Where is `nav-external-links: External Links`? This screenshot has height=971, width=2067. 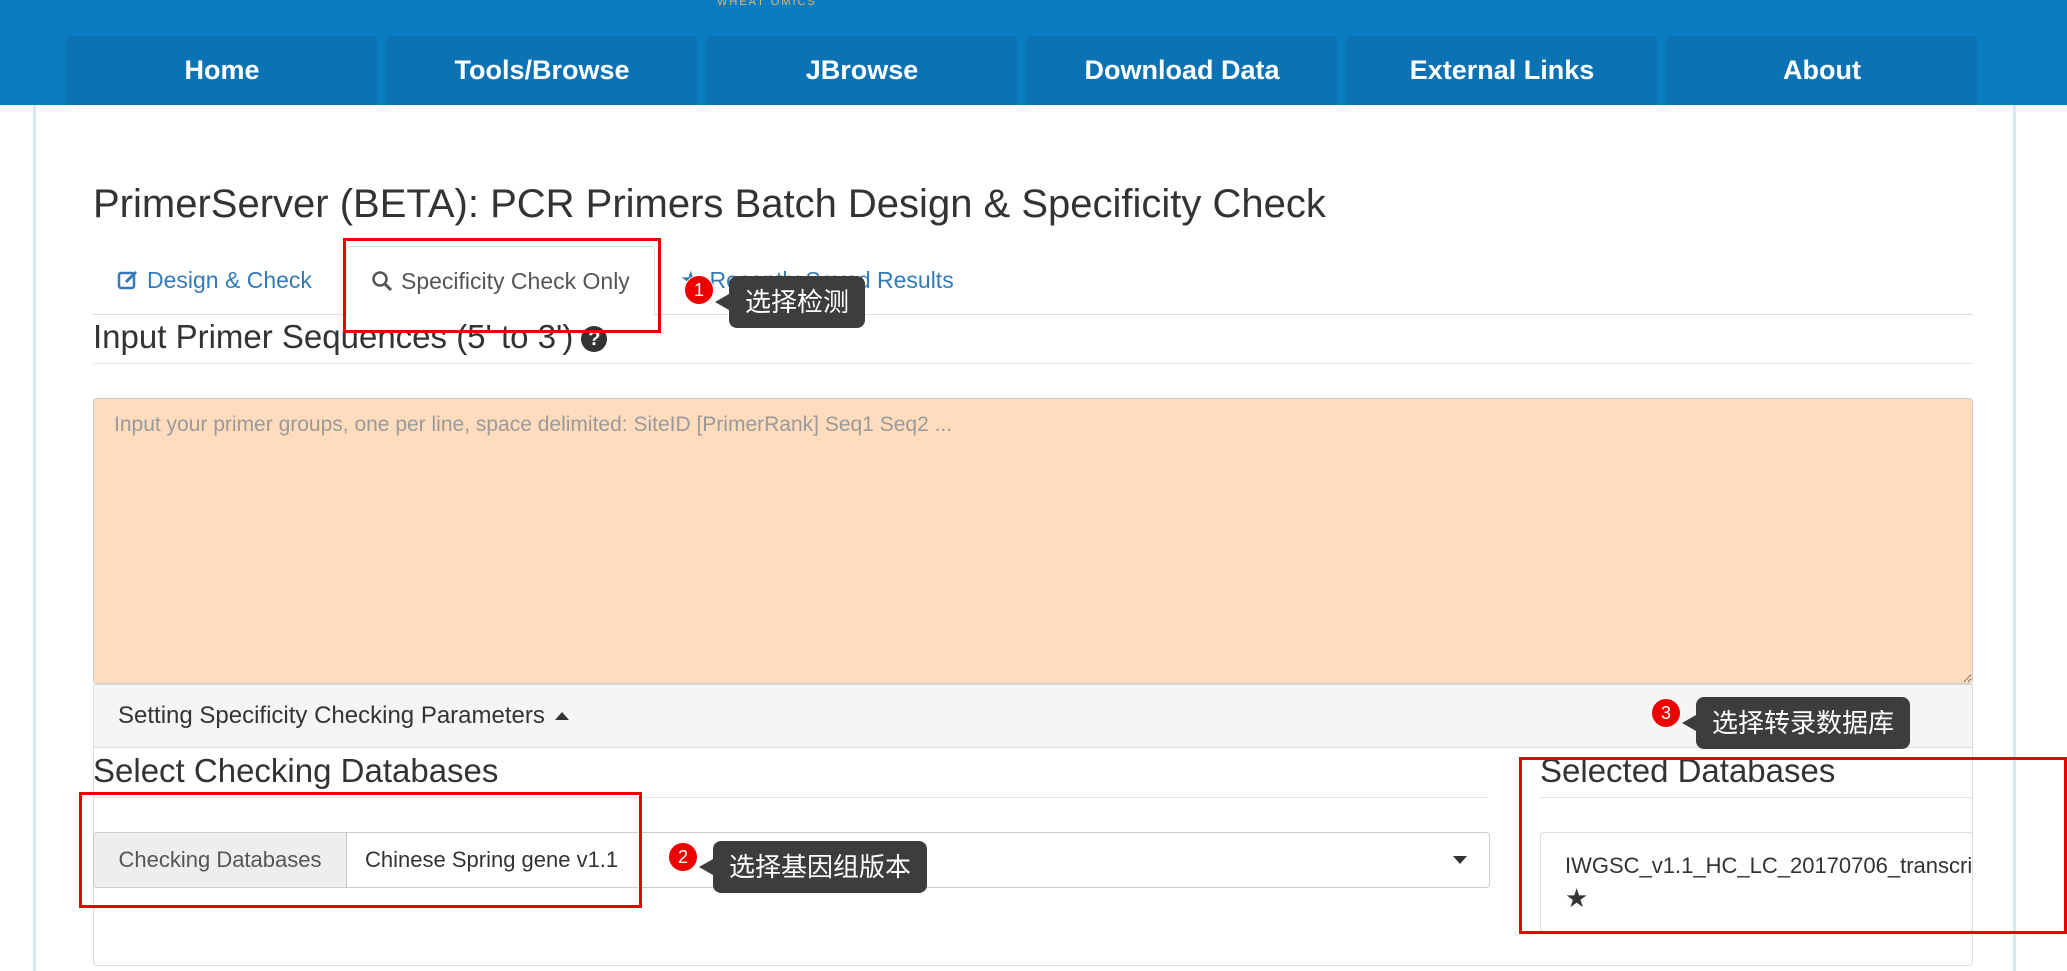
nav-external-links: External Links is located at coordinates (1502, 70).